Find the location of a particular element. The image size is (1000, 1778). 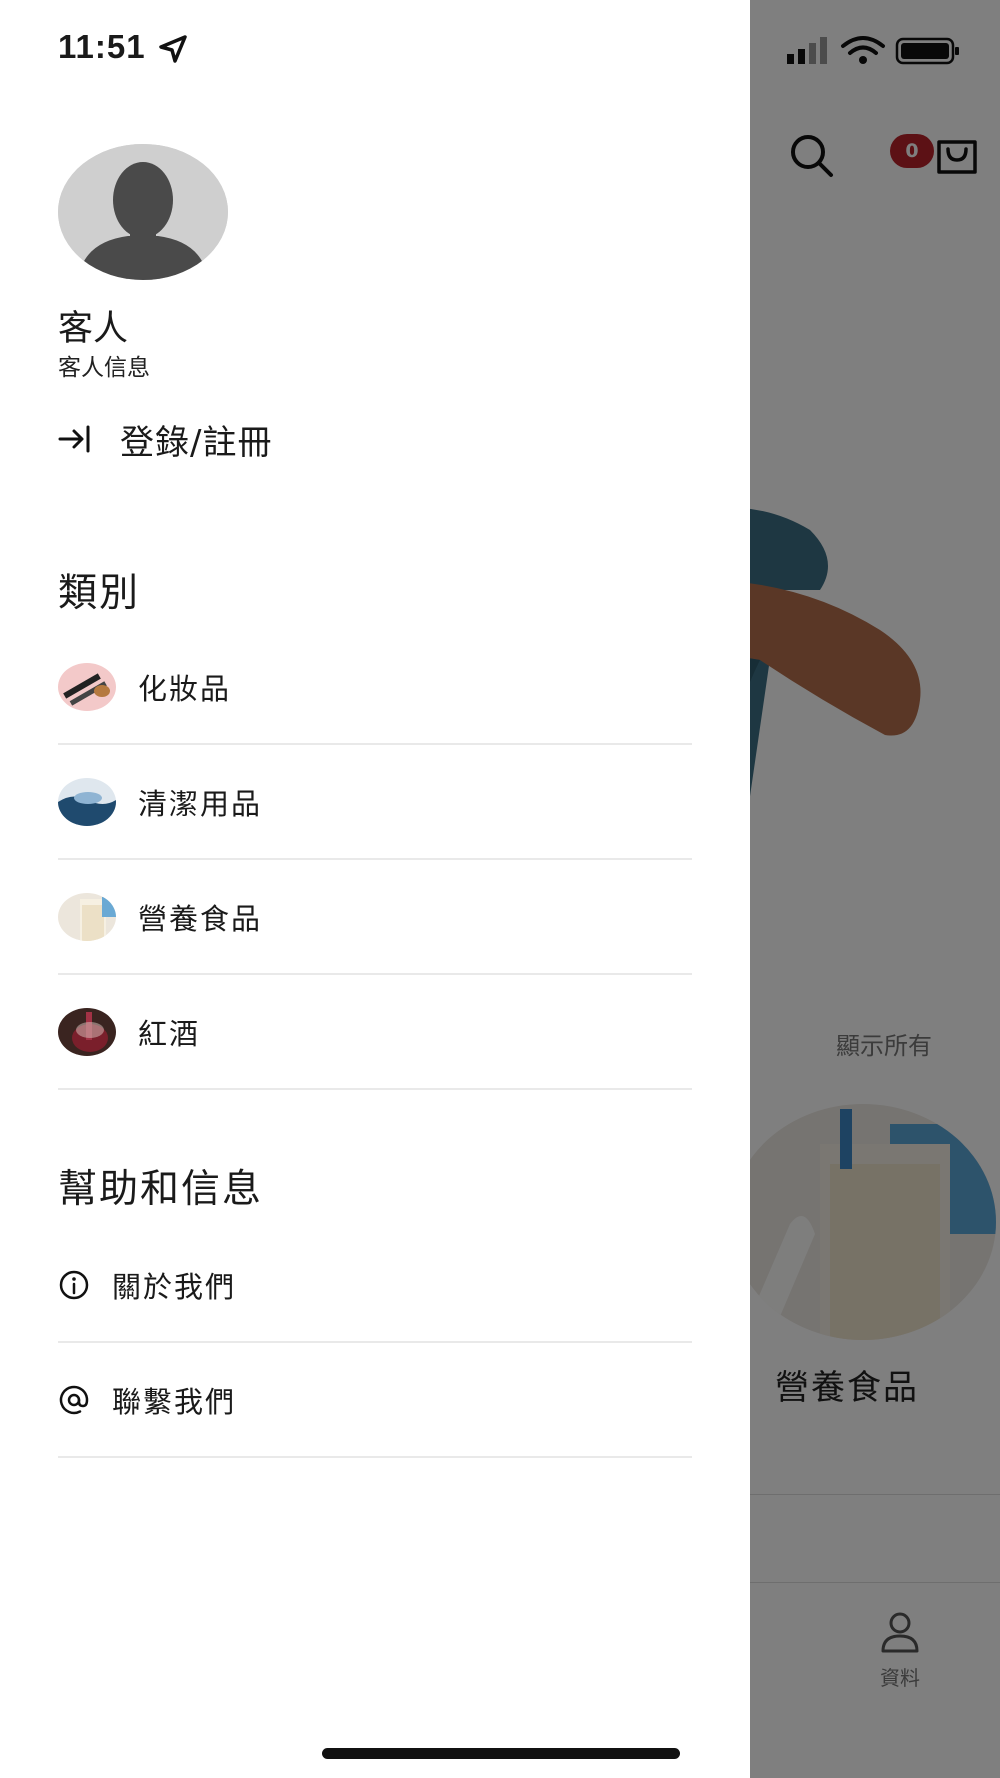

category-item-cosmetics: 化妝品 is located at coordinates (375, 687).